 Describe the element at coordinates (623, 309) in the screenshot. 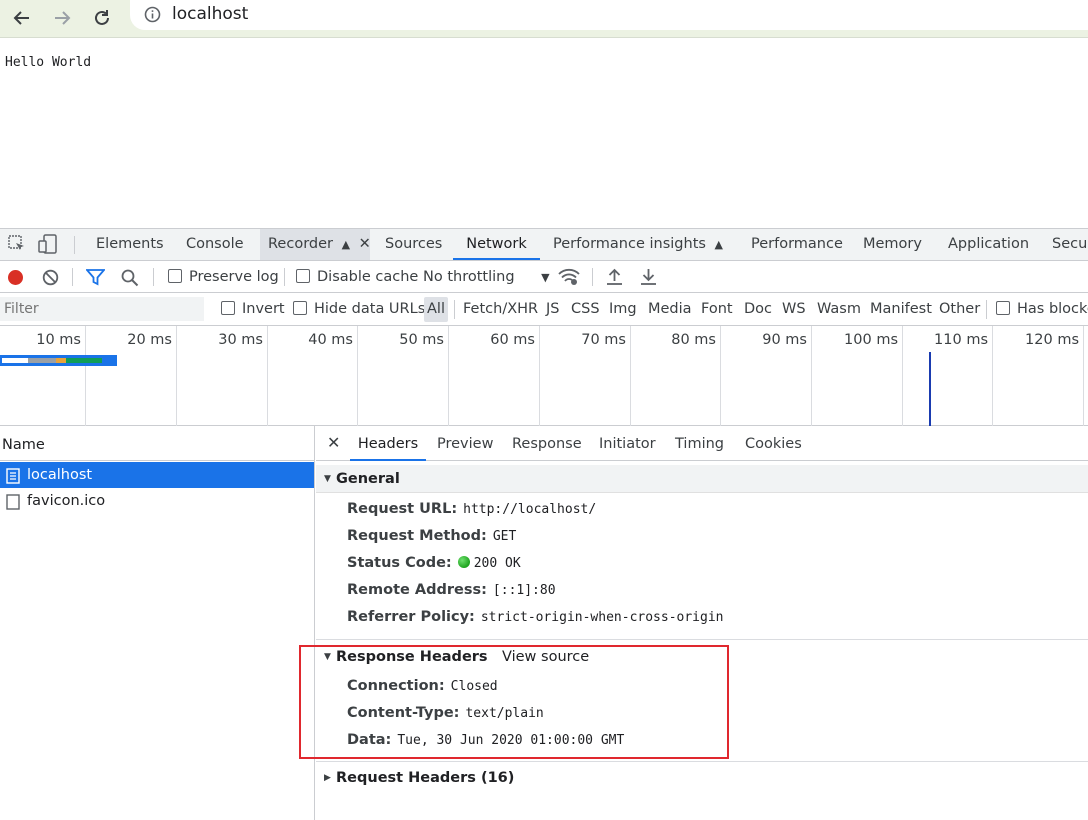

I see `filter-type-img: Img` at that location.